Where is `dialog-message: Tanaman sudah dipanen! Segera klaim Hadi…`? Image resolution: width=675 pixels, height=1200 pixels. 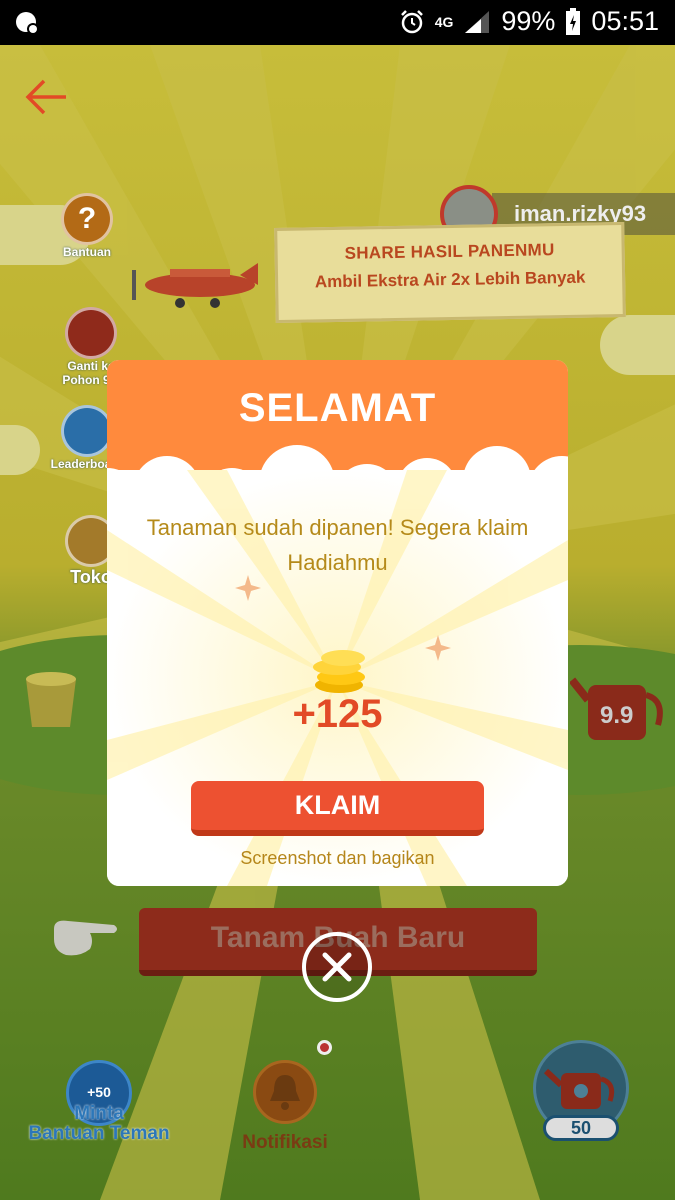
dialog-message: Tanaman sudah dipanen! Segera klaim Hadi… is located at coordinates (337, 545).